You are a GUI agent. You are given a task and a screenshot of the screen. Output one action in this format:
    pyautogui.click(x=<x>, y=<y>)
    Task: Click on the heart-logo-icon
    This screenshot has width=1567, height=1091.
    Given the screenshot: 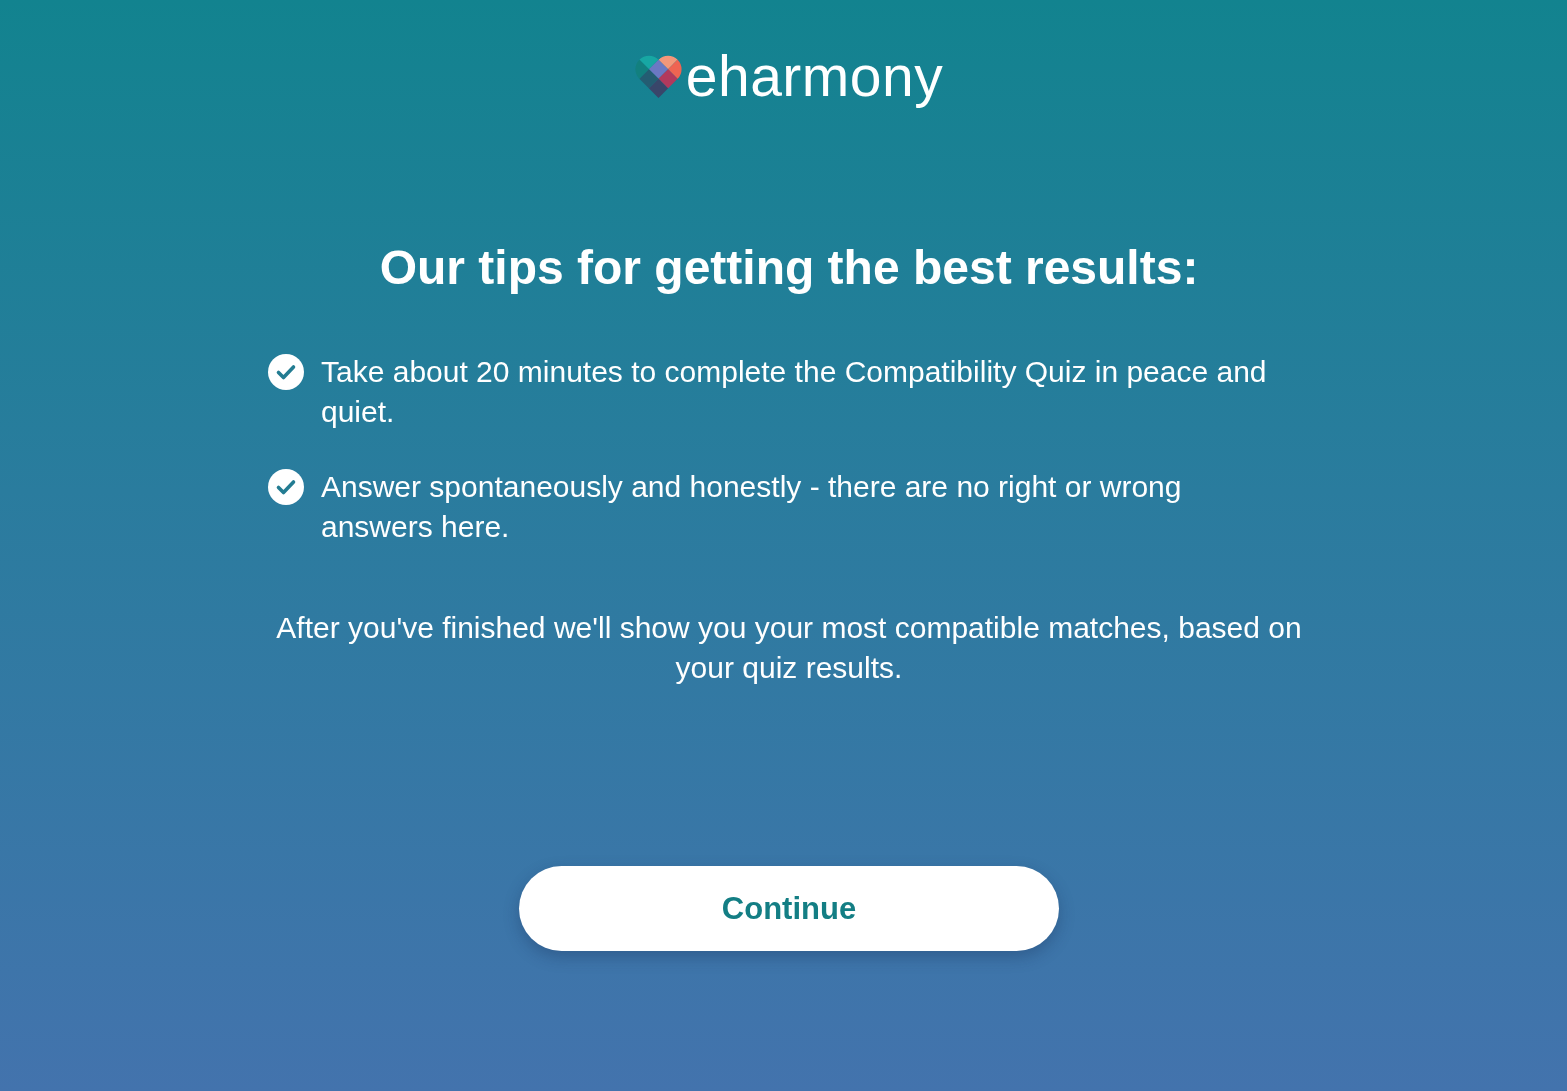 What is the action you would take?
    pyautogui.click(x=658, y=77)
    